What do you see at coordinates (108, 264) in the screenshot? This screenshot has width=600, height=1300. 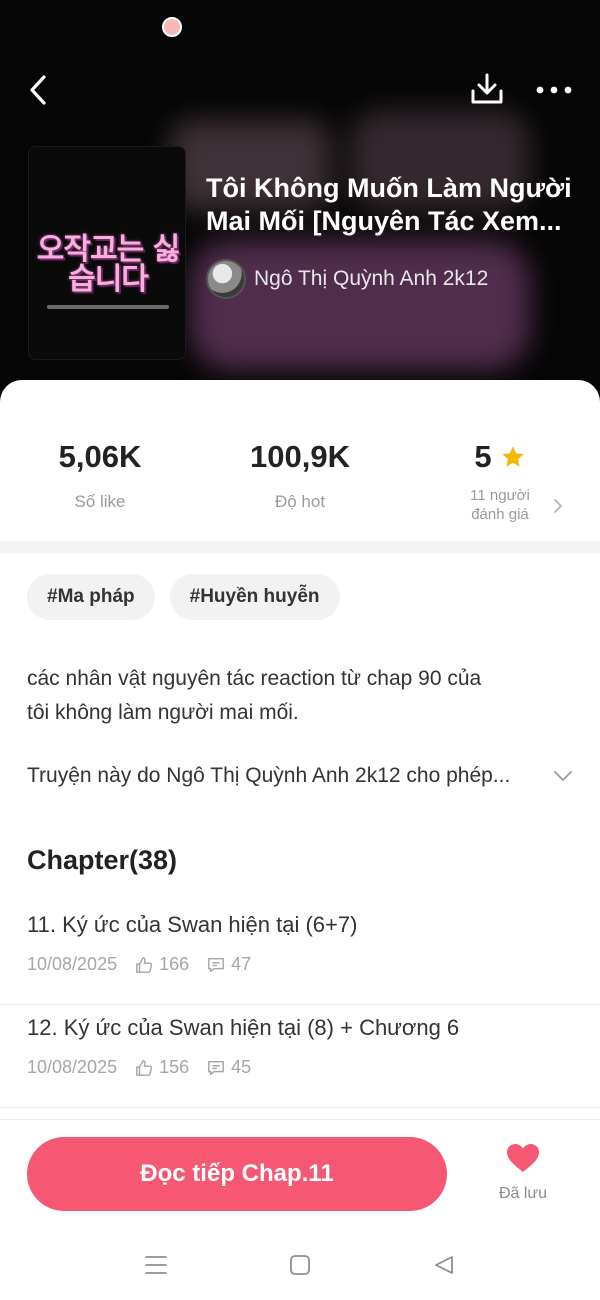 I see `cover-title-art: 오작교는 싫습니다` at bounding box center [108, 264].